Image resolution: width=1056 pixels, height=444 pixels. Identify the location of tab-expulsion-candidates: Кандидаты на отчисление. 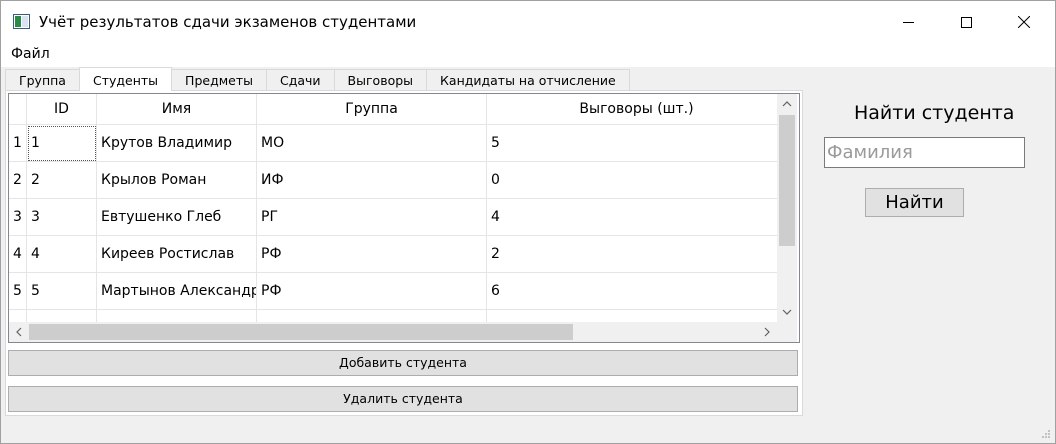
(528, 80).